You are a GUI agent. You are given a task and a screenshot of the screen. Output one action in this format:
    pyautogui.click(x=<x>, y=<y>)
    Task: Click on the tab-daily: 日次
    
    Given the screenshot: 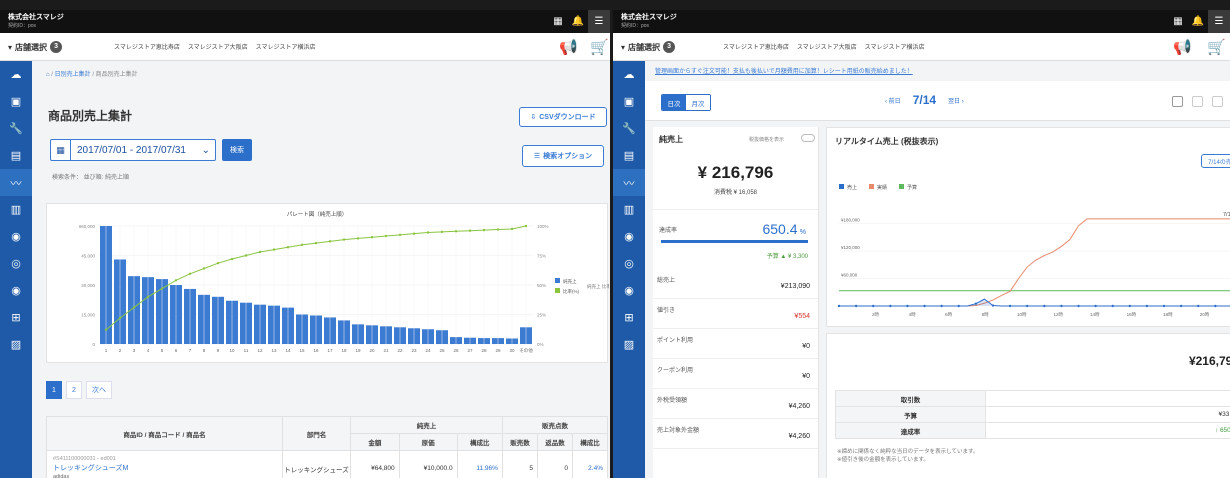 What is the action you would take?
    pyautogui.click(x=674, y=102)
    